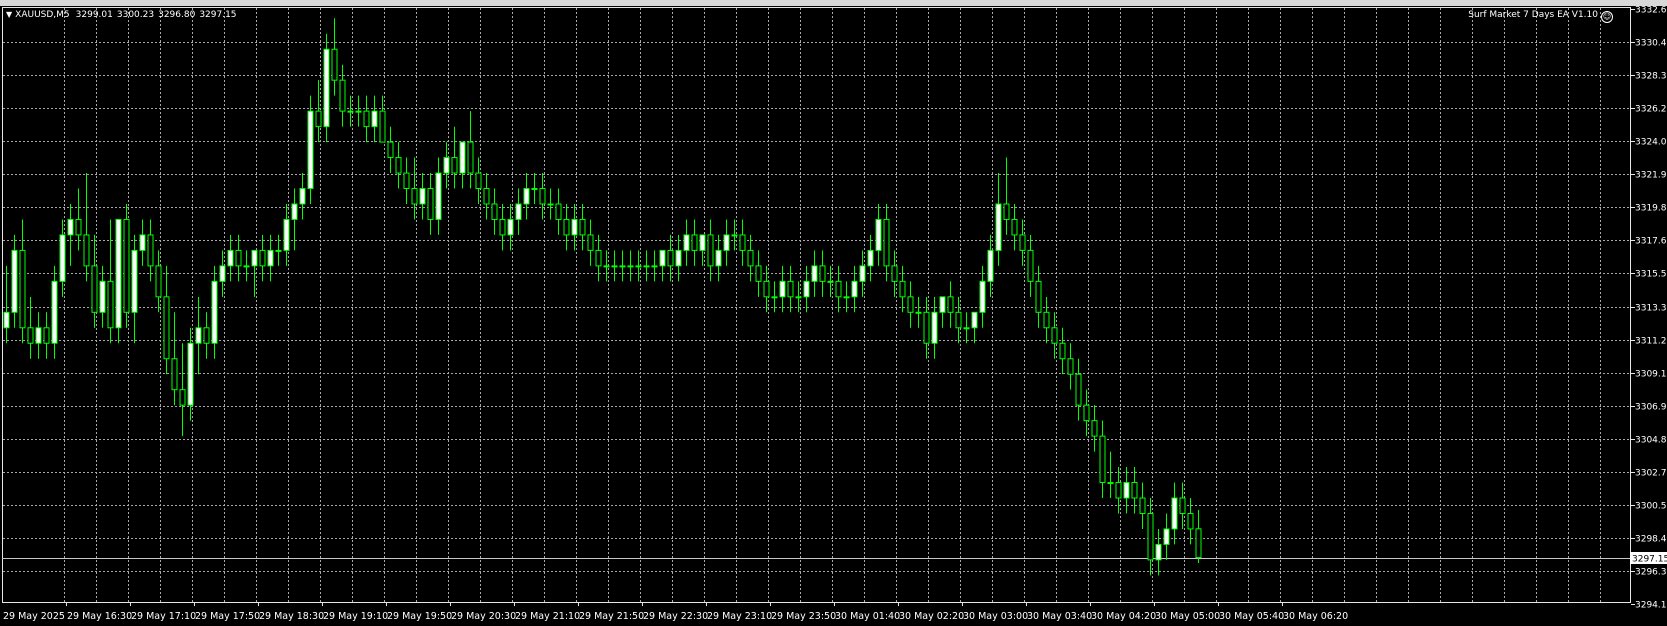  What do you see at coordinates (803, 616) in the screenshot?
I see `time-label: 29 May 23:50` at bounding box center [803, 616].